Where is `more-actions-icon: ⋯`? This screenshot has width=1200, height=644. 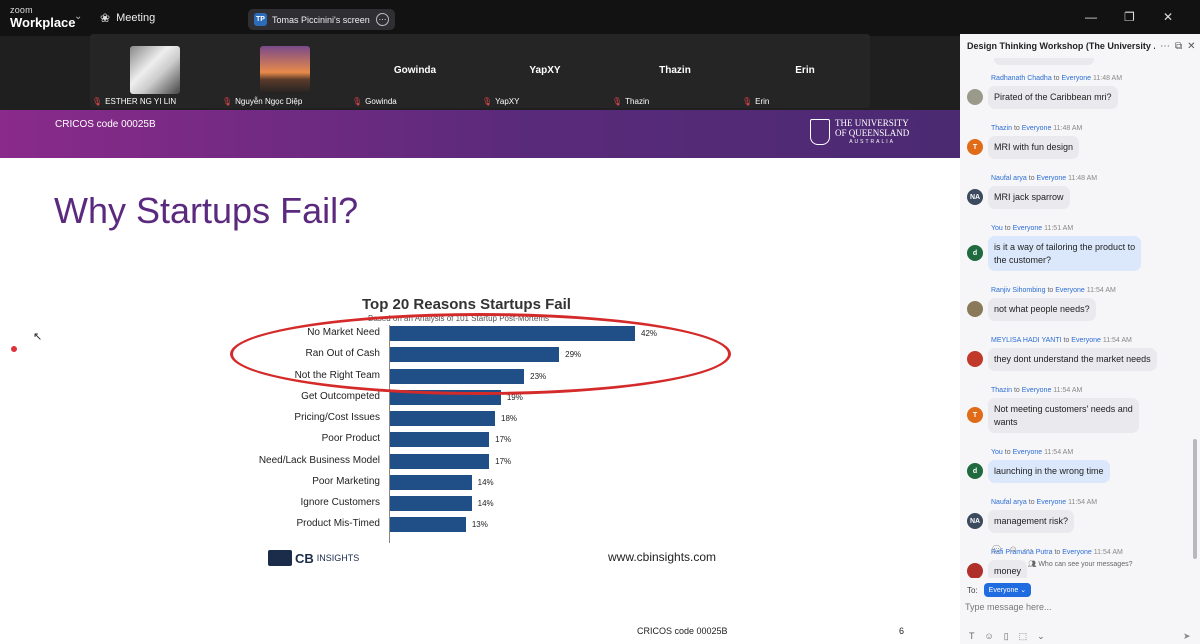
more-actions-icon: ⋯ is located at coordinates (1028, 549).